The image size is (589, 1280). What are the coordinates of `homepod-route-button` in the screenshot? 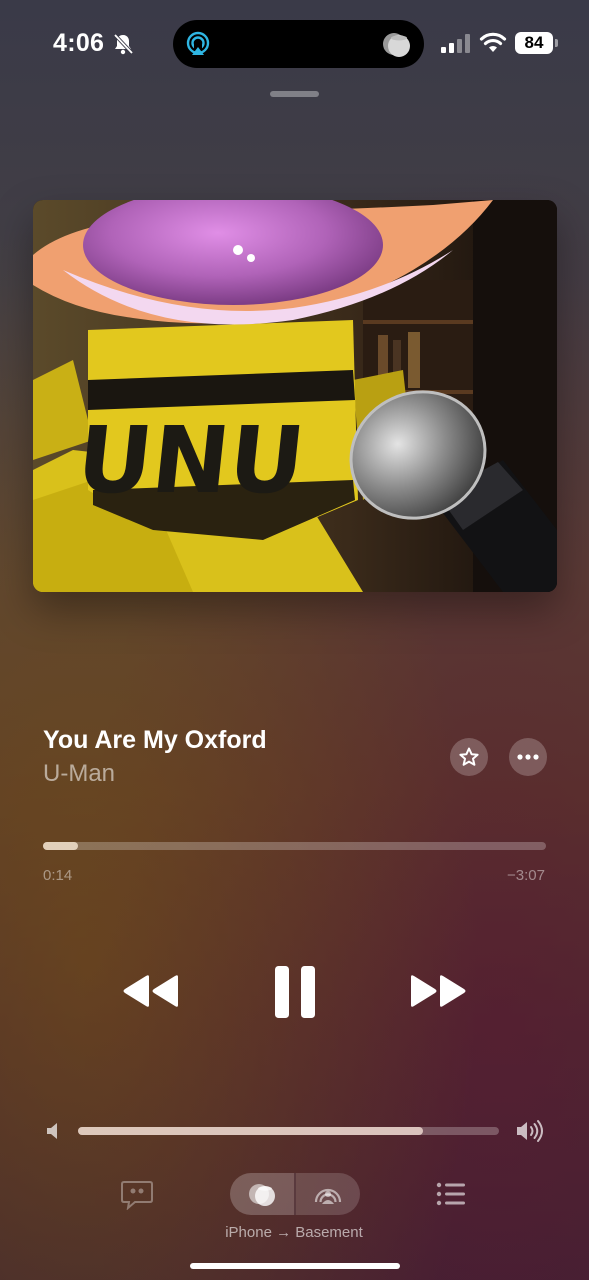 It's located at (262, 1194).